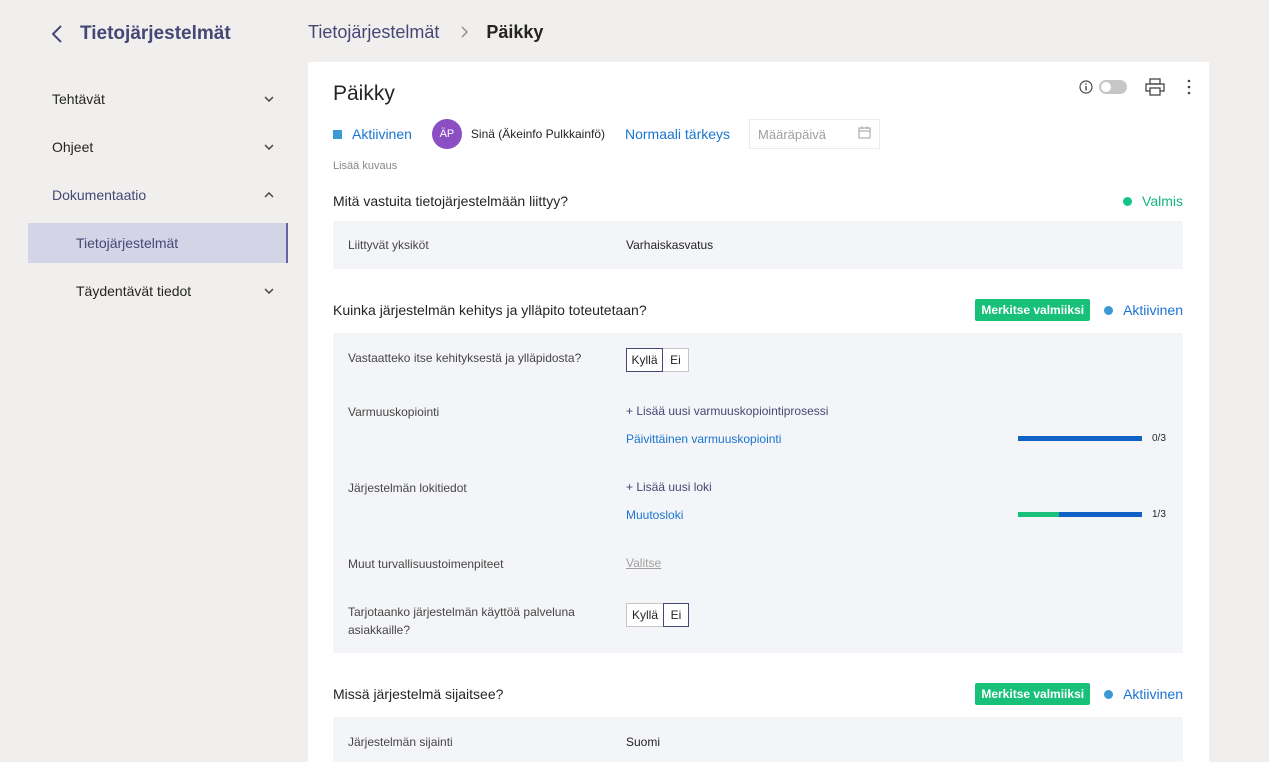 The width and height of the screenshot is (1269, 762). What do you see at coordinates (727, 411) in the screenshot?
I see `add-backup-link: + Lisää uusi varmuuskopiointiprosessi` at bounding box center [727, 411].